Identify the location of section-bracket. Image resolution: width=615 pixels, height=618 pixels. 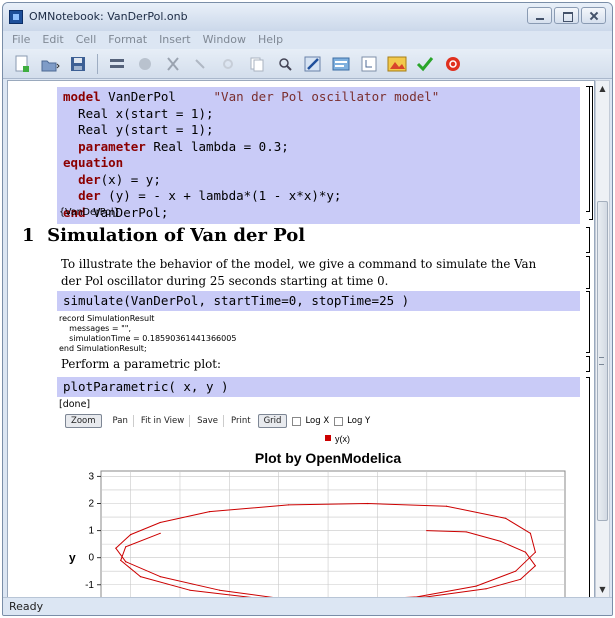
(588, 240).